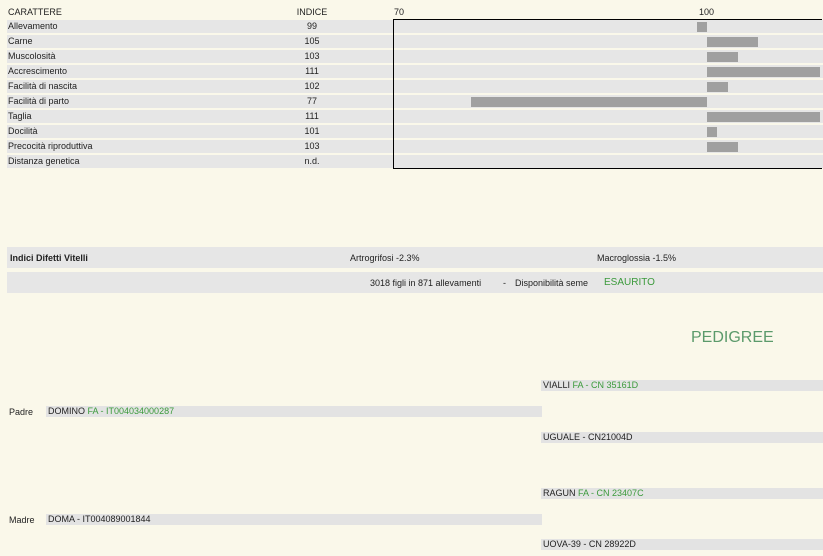 This screenshot has width=823, height=556. I want to click on trait-label: Docilità, so click(23, 131).